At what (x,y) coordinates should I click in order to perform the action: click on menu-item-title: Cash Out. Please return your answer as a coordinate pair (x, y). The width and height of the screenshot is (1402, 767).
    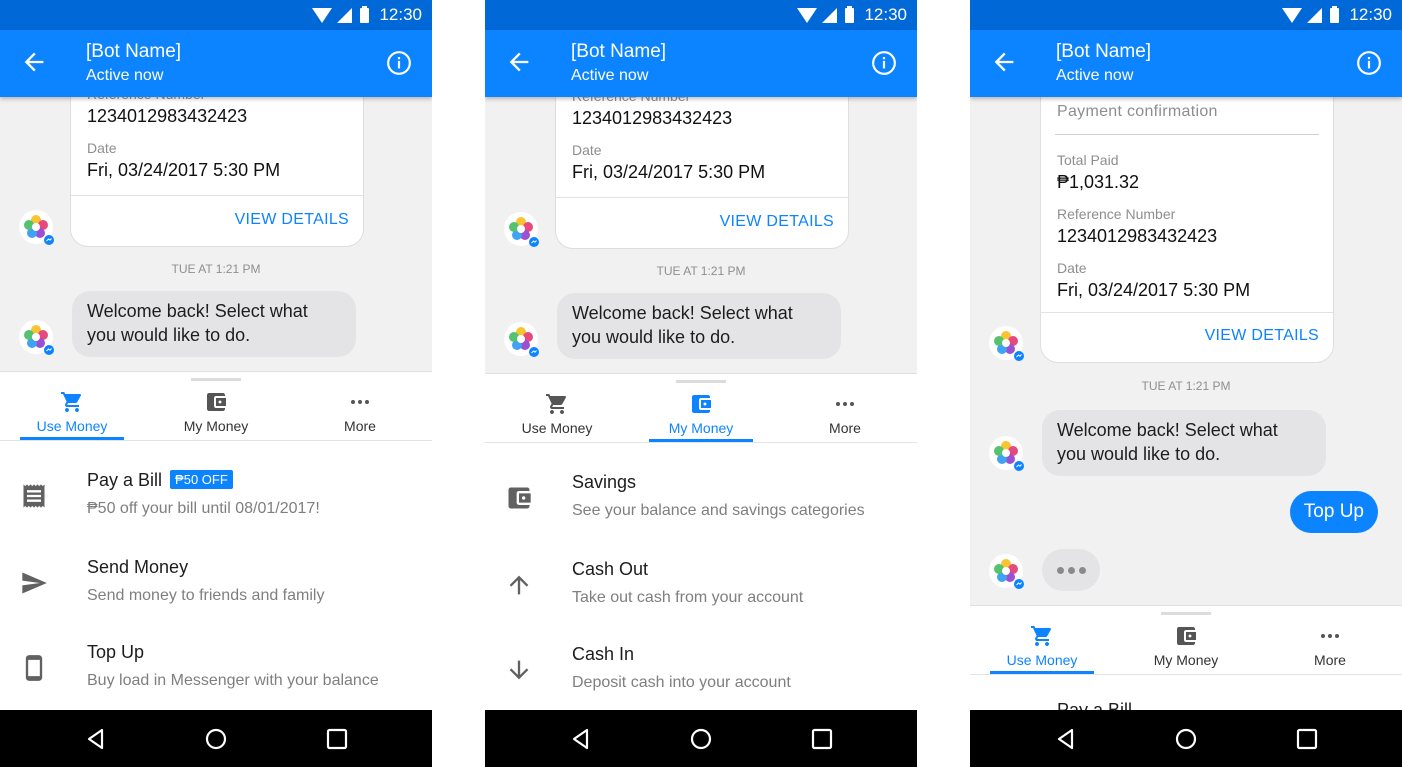
    Looking at the image, I should click on (610, 569).